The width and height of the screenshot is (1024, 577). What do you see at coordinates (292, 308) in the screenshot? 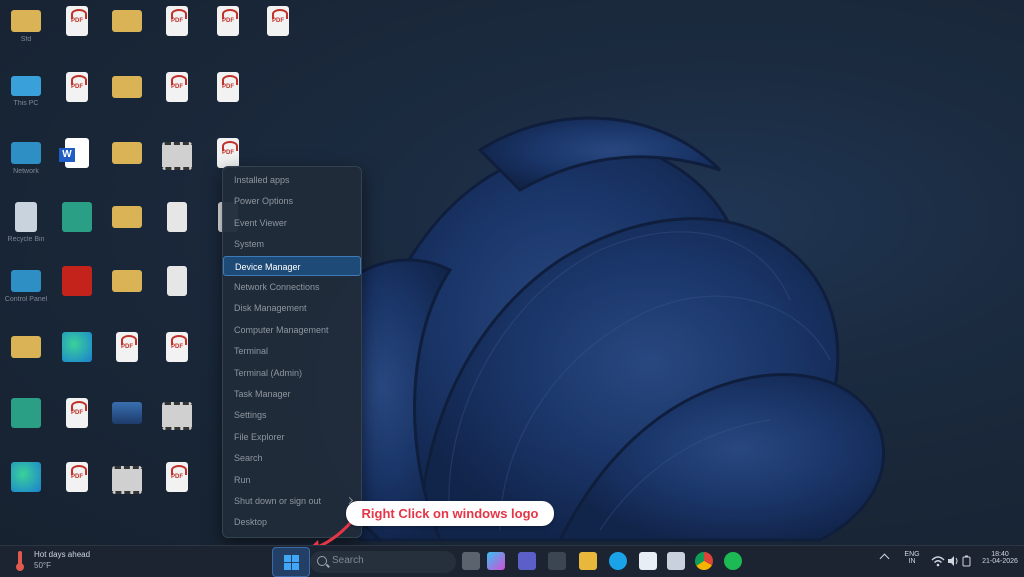
I see `menu-item-disk-management: Disk Management` at bounding box center [292, 308].